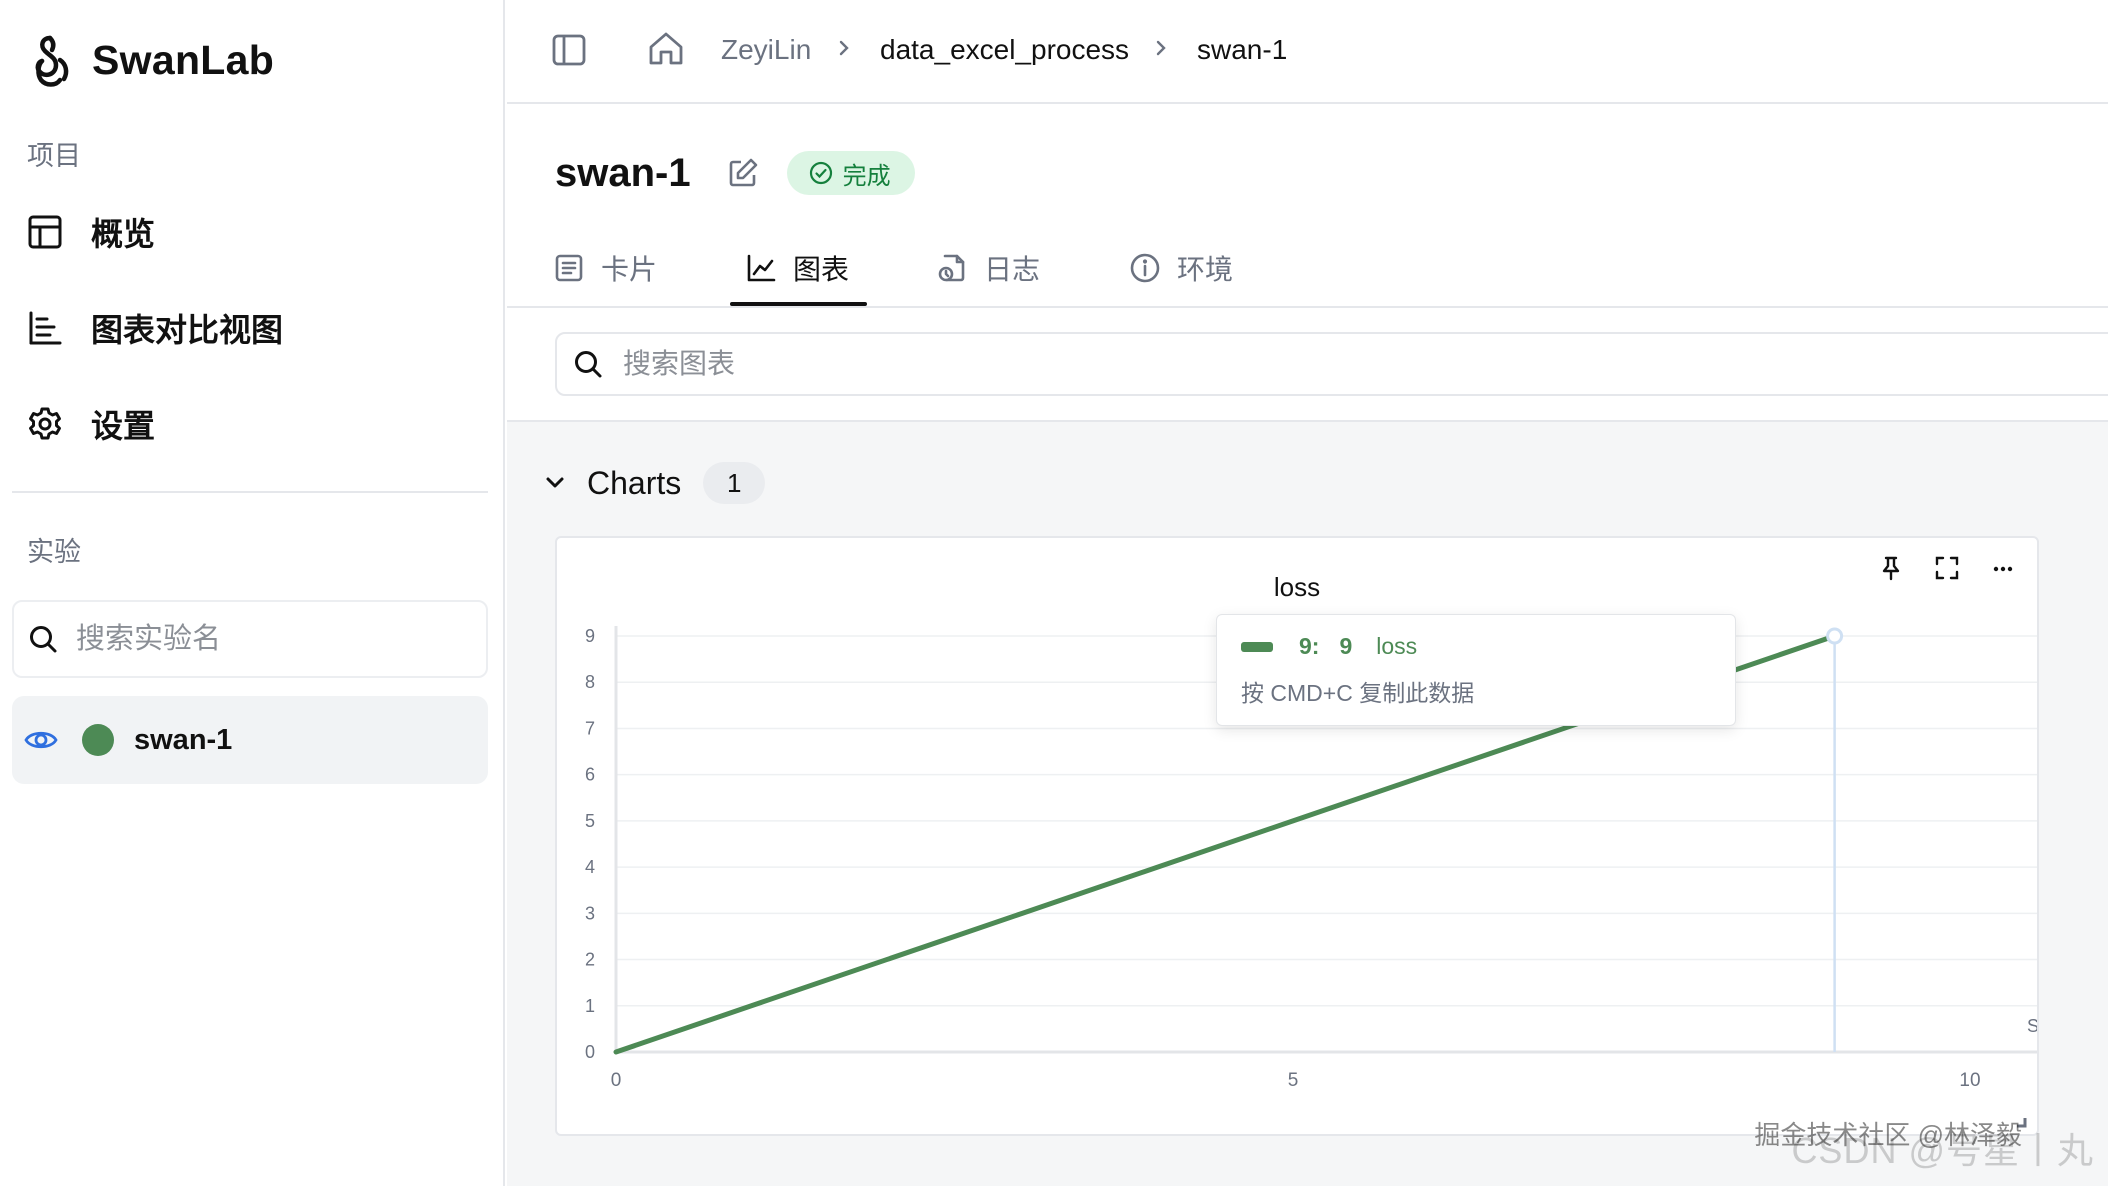 The width and height of the screenshot is (2108, 1186). What do you see at coordinates (54, 156) in the screenshot?
I see `project-section-label: 项目` at bounding box center [54, 156].